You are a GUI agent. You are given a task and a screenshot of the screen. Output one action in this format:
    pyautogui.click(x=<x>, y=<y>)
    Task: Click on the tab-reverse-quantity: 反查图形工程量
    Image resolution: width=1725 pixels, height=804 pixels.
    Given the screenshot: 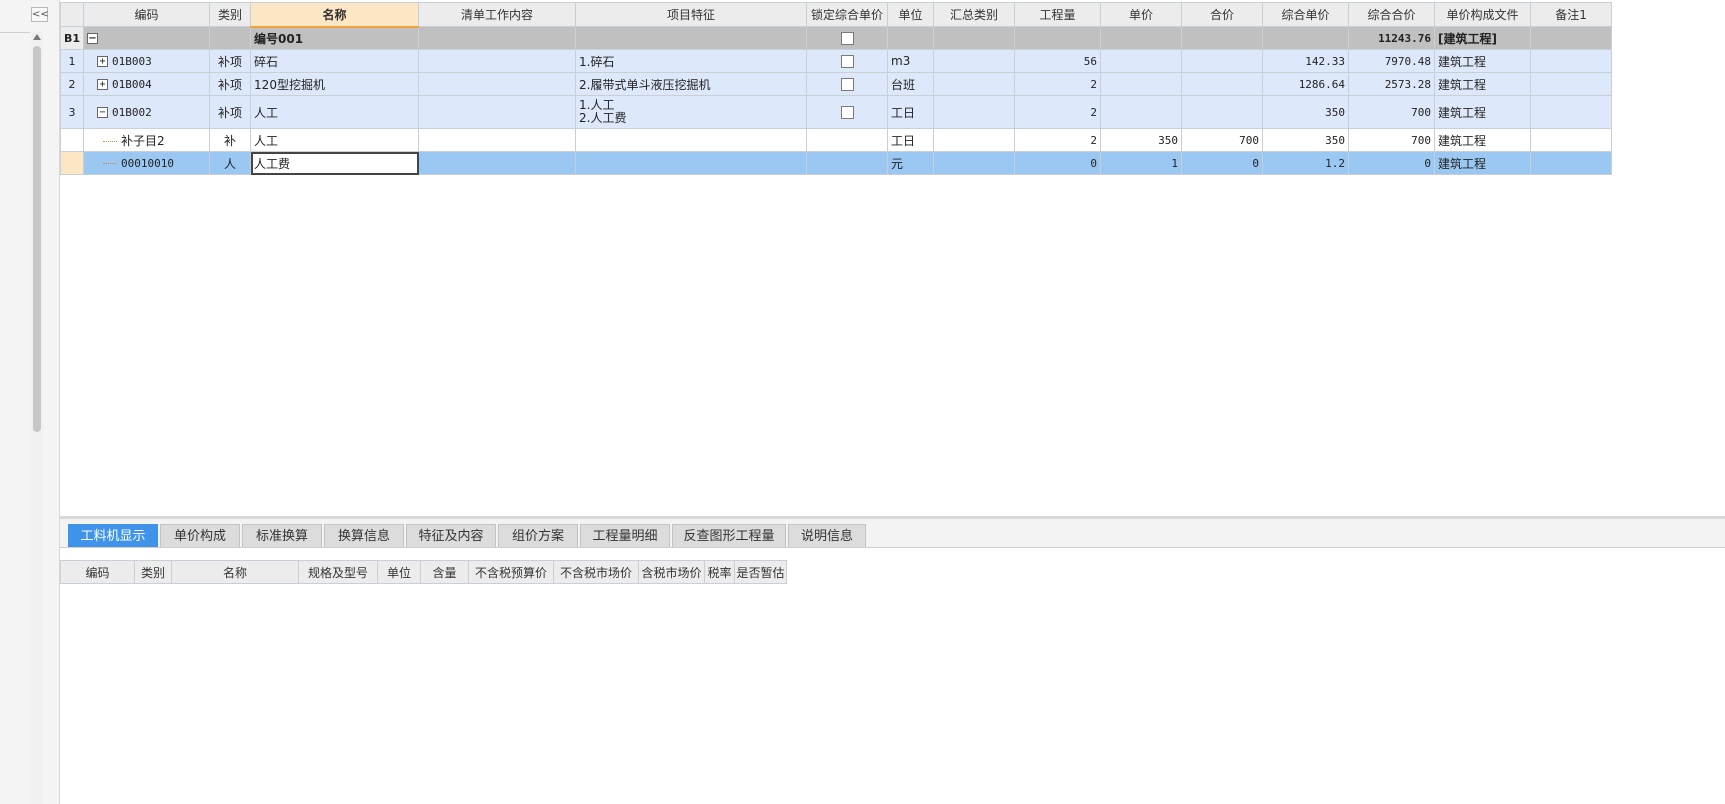 What is the action you would take?
    pyautogui.click(x=729, y=535)
    